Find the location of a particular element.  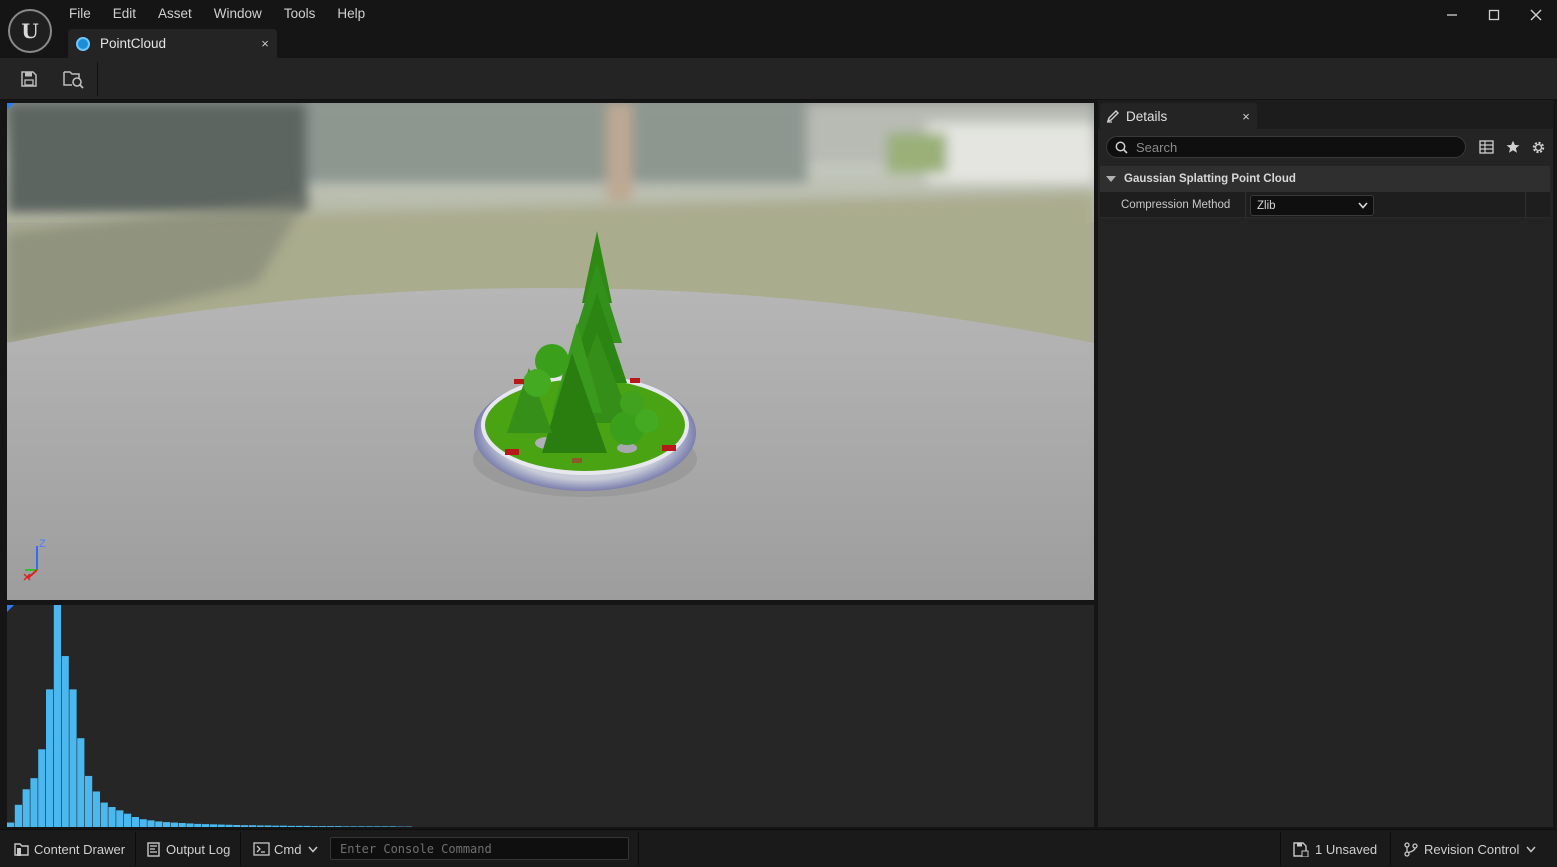

minimize-icon is located at coordinates (1452, 15).